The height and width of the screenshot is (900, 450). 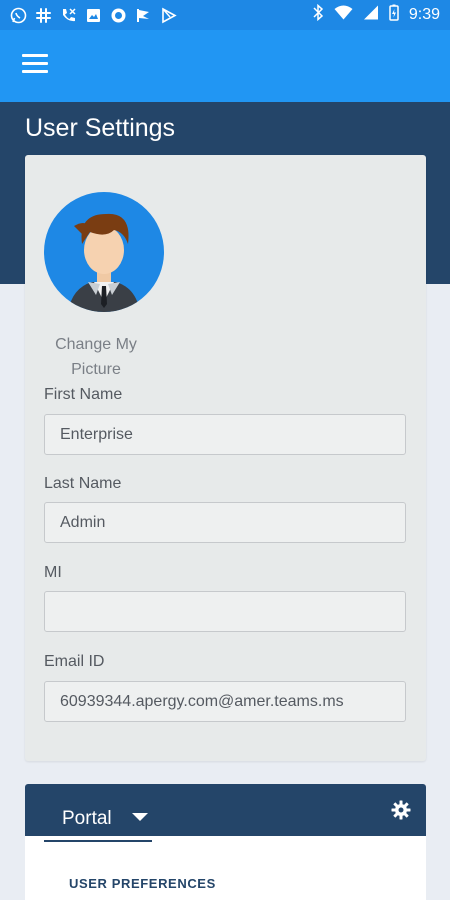 What do you see at coordinates (87, 818) in the screenshot?
I see `portal-tab-label: Portal` at bounding box center [87, 818].